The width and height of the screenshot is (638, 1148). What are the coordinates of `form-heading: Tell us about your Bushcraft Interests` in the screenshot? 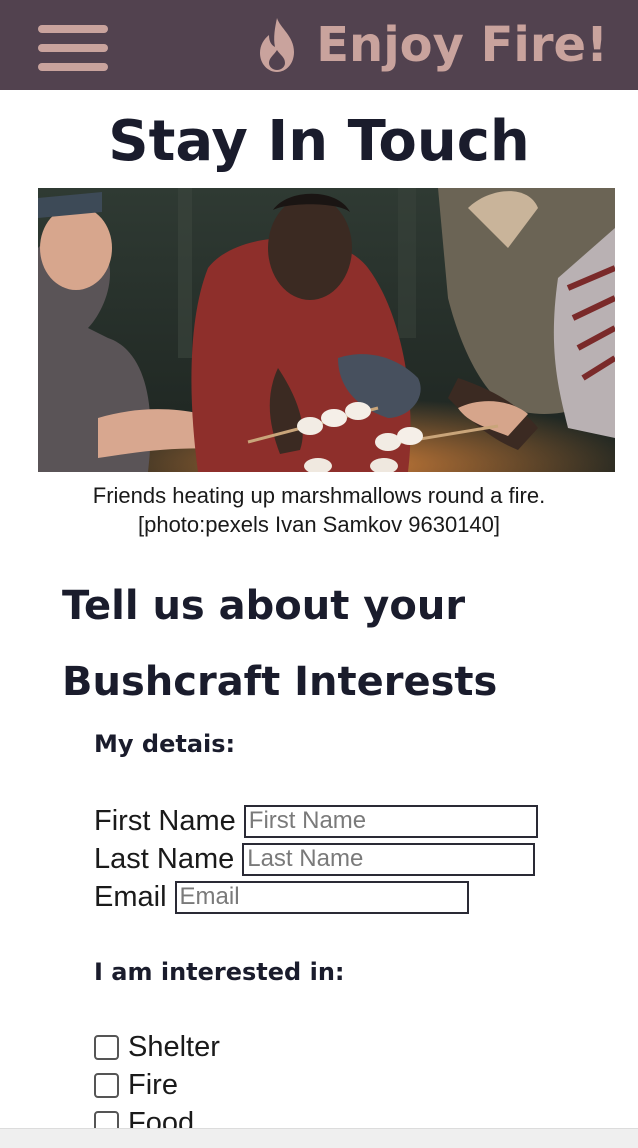 It's located at (322, 644).